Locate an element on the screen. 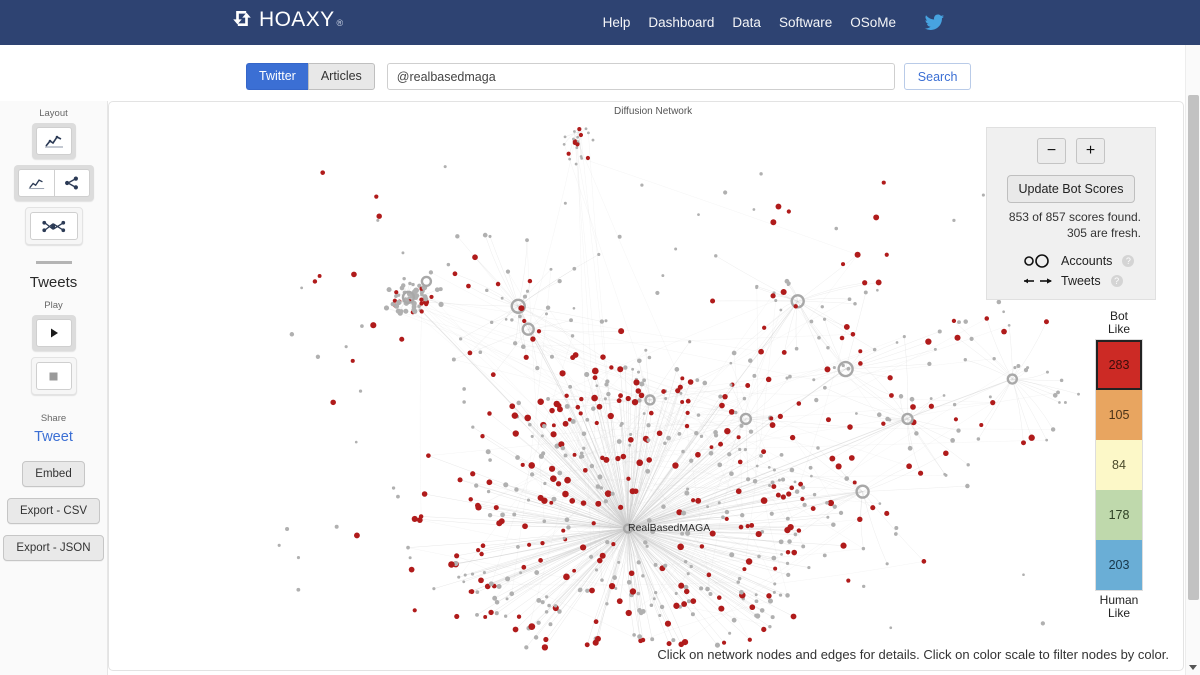 The height and width of the screenshot is (675, 1200). search-bar: Twitter Articles Search is located at coordinates (600, 79).